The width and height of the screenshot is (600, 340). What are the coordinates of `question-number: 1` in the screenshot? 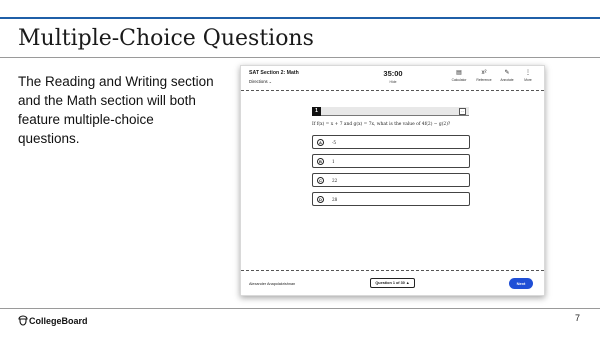 It's located at (316, 111).